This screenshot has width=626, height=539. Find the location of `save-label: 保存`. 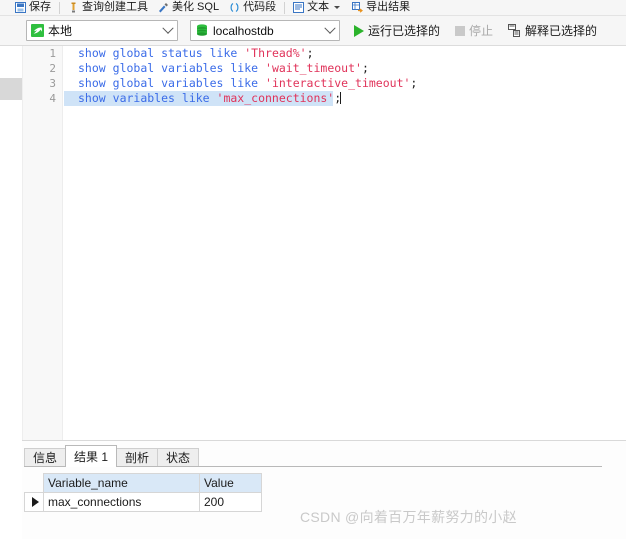

save-label: 保存 is located at coordinates (40, 7).